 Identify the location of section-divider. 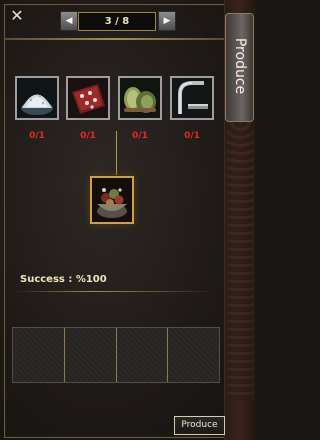
(114, 291).